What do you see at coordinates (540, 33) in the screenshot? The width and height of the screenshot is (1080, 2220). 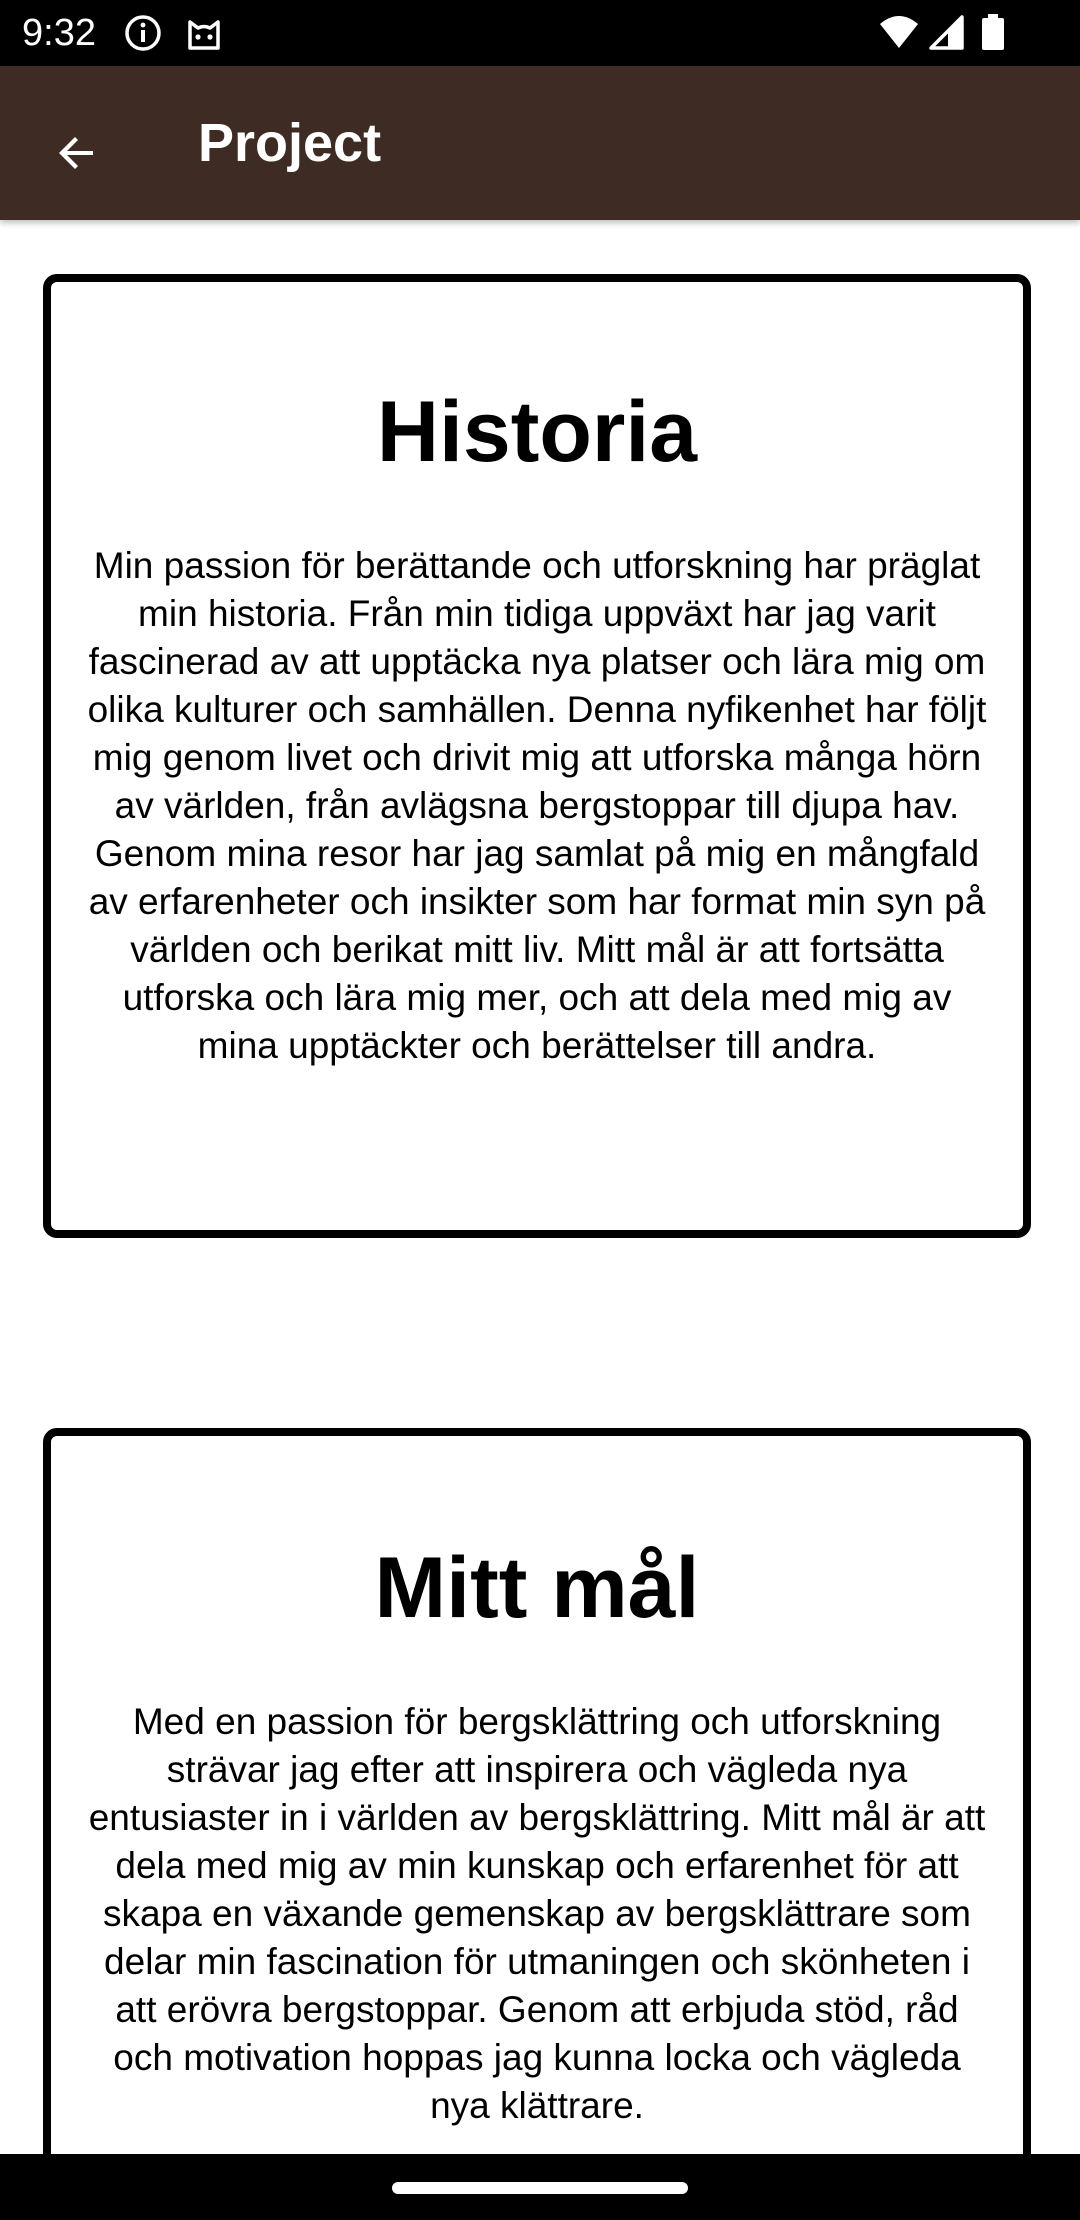 I see `status-bar: 9:32` at bounding box center [540, 33].